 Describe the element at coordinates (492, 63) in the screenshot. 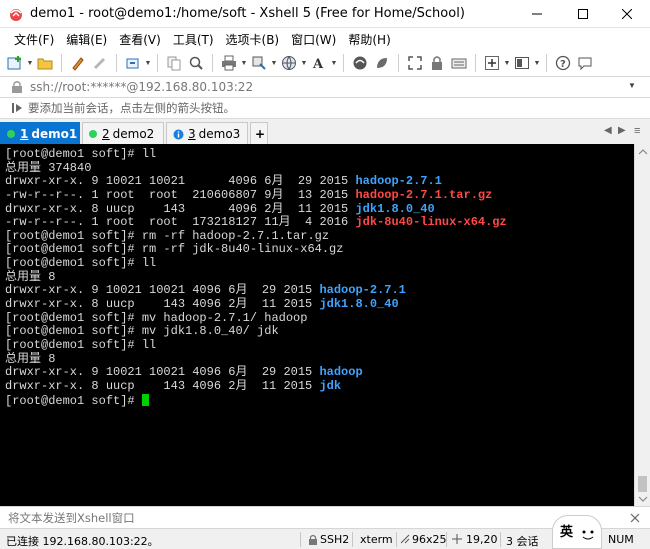

I see `add-button` at that location.